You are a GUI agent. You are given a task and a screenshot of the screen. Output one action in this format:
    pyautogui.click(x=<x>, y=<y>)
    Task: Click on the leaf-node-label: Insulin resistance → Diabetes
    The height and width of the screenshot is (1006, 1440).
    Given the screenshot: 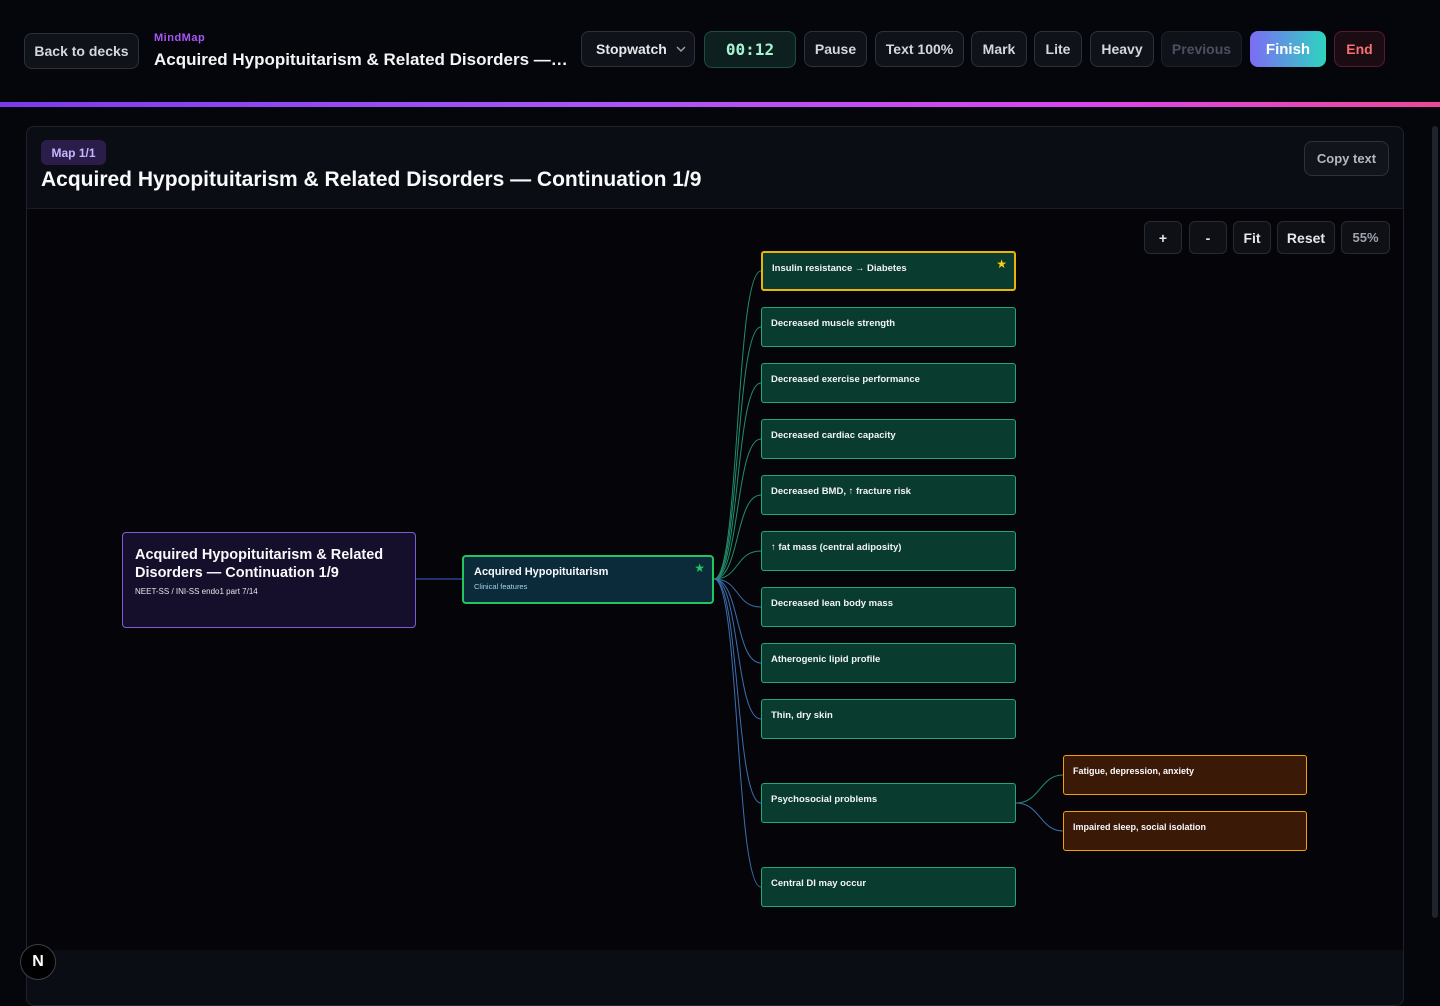 What is the action you would take?
    pyautogui.click(x=839, y=268)
    